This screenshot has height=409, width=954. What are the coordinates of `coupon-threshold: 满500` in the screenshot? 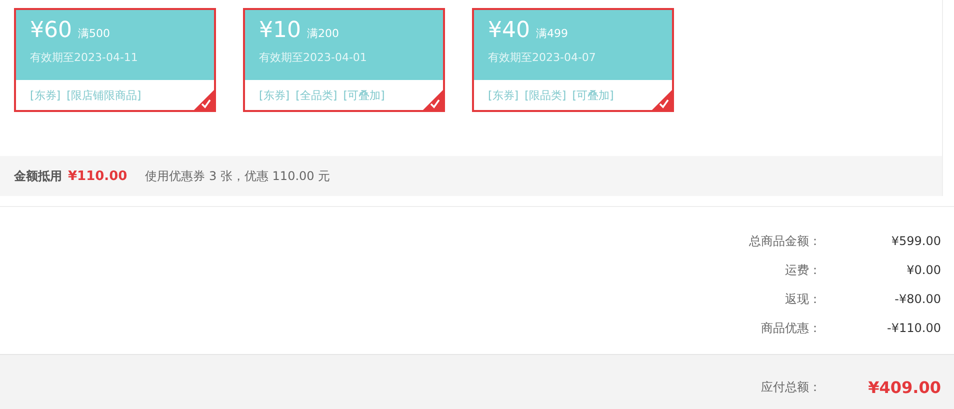 It's located at (94, 33).